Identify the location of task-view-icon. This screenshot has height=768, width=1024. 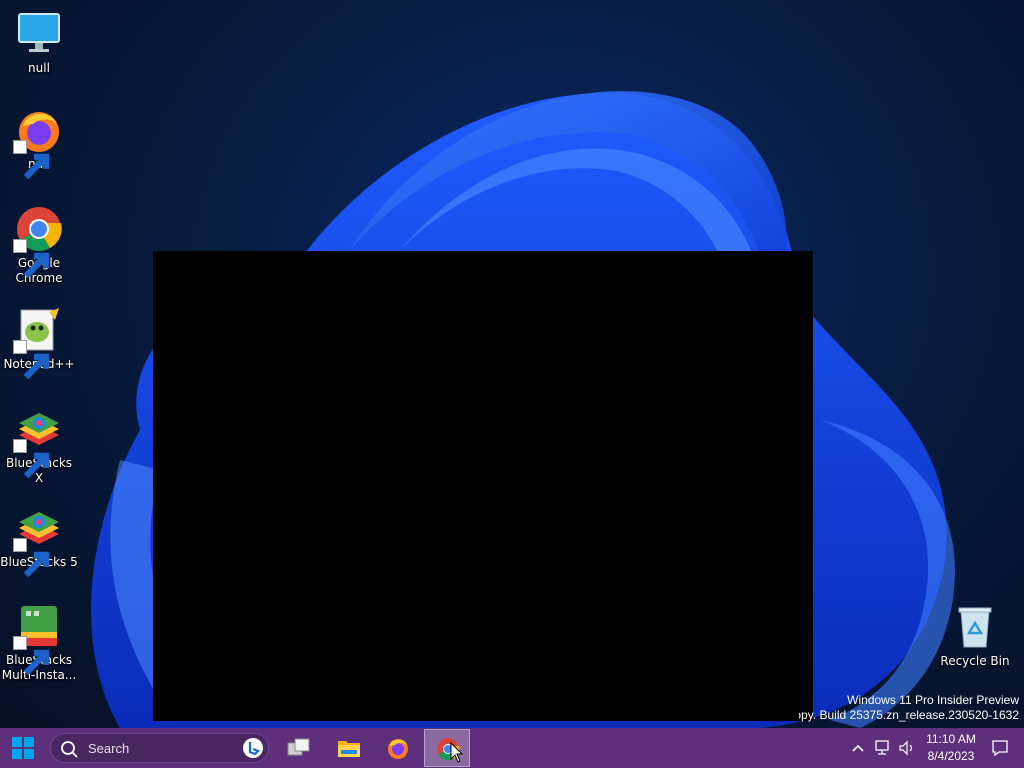
(298, 747).